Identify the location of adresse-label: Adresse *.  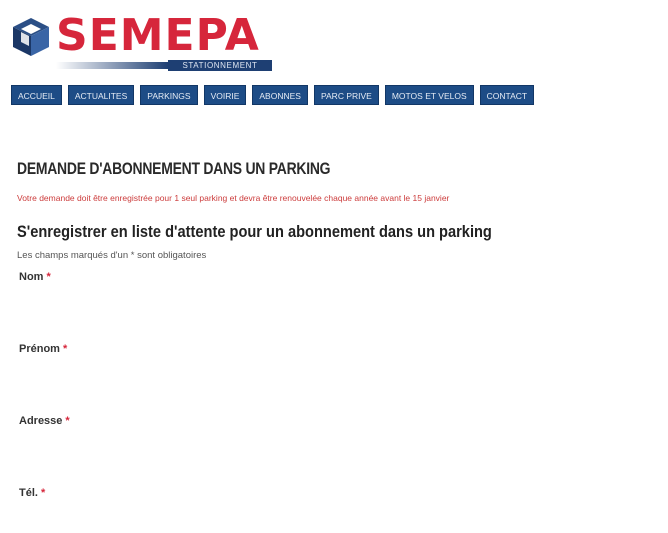
(44, 421).